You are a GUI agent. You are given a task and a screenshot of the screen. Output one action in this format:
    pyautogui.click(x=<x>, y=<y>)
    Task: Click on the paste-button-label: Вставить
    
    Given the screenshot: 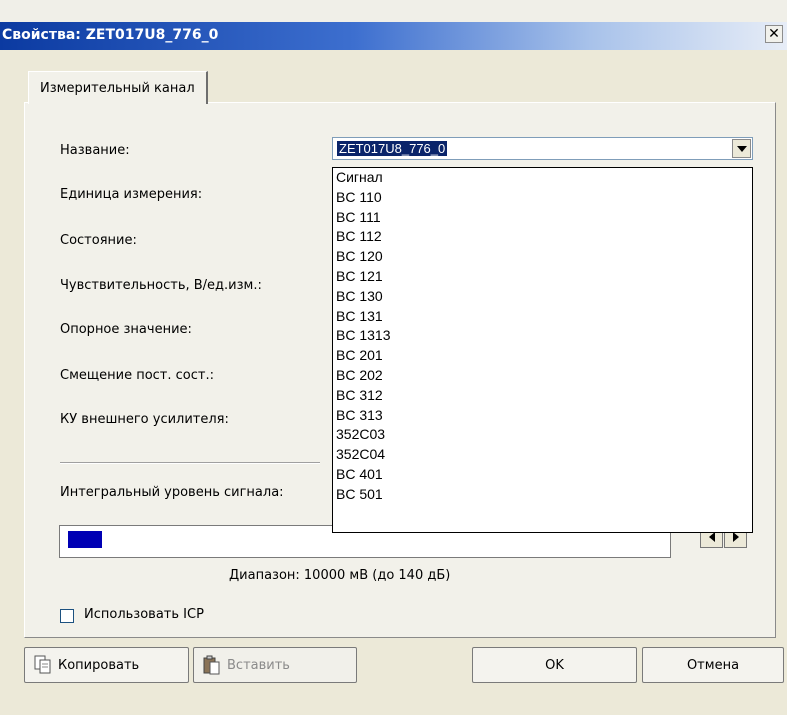 What is the action you would take?
    pyautogui.click(x=258, y=665)
    